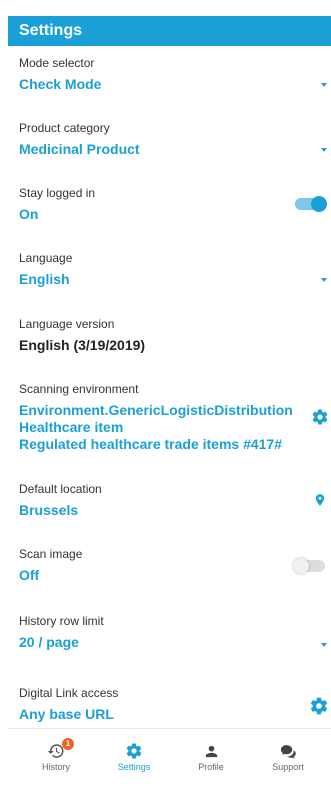  What do you see at coordinates (51, 554) in the screenshot?
I see `scan-image-label: Scan image` at bounding box center [51, 554].